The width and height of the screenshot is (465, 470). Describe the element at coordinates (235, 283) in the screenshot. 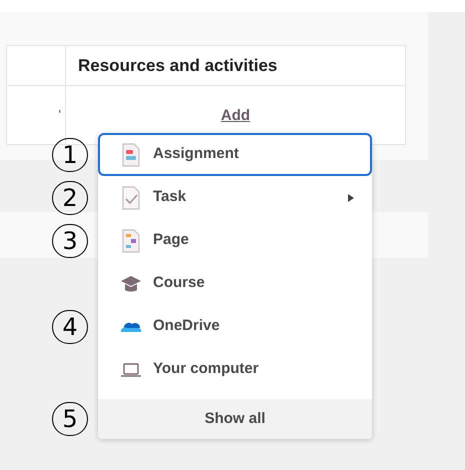

I see `menu-item: Course` at that location.